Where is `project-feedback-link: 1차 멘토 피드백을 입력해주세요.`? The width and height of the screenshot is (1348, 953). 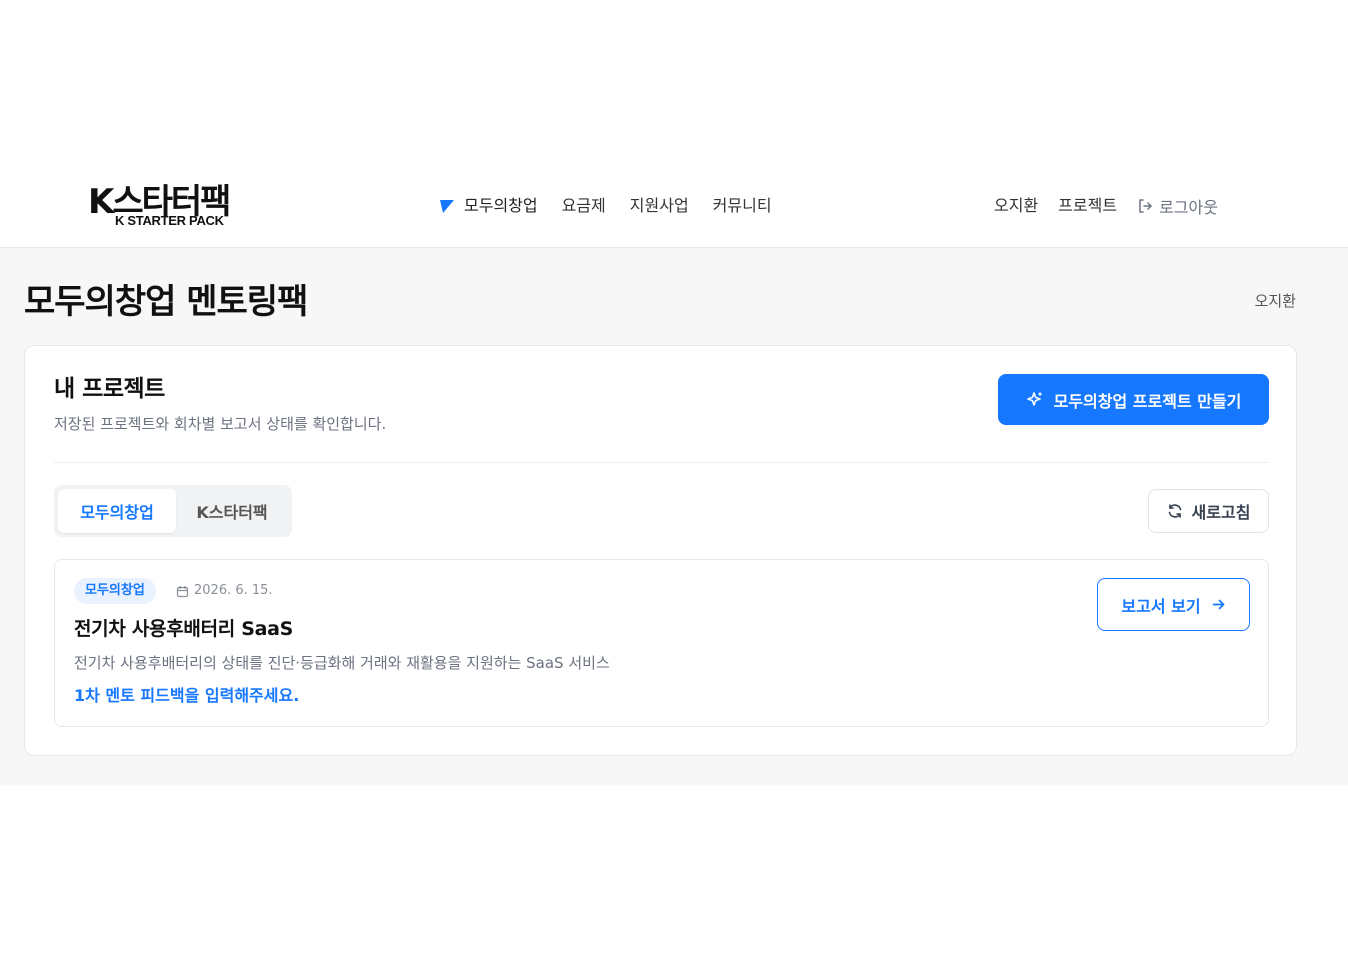 project-feedback-link: 1차 멘토 피드백을 입력해주세요. is located at coordinates (186, 696).